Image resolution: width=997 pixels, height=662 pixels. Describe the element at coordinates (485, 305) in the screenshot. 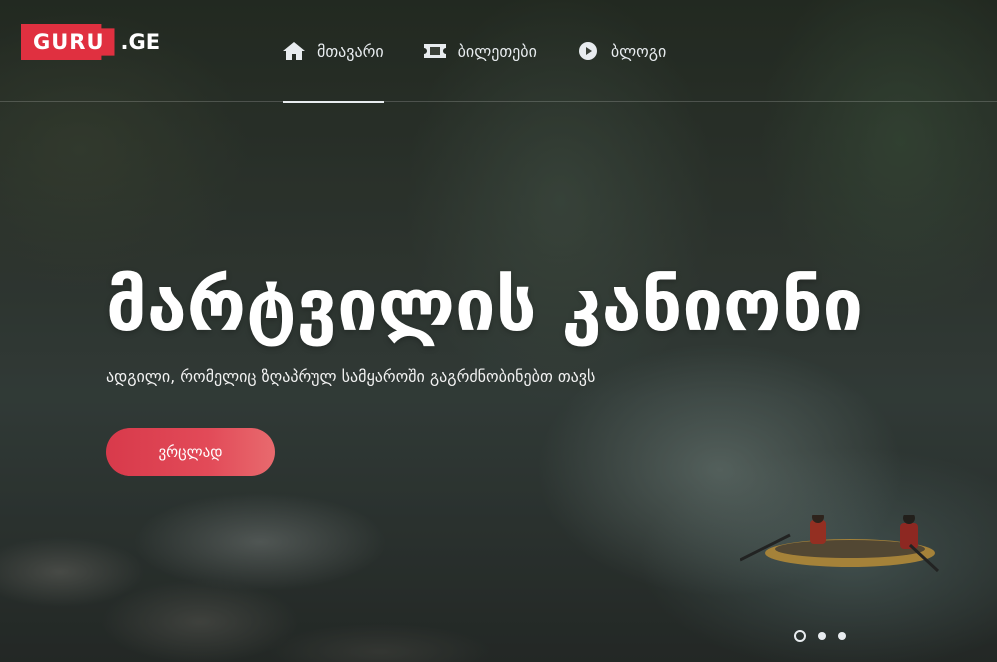

I see `hero-title: მარტვილის კანიონი` at that location.